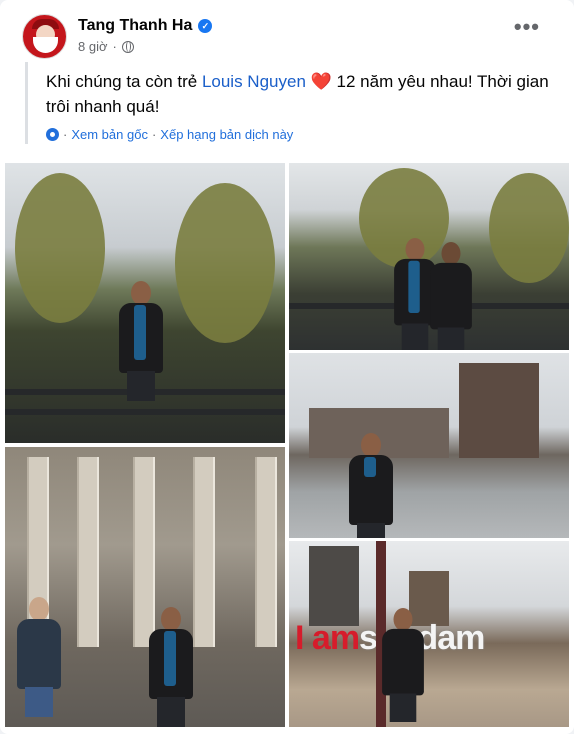 The image size is (574, 734). Describe the element at coordinates (45, 45) in the screenshot. I see `avatar-beard` at that location.